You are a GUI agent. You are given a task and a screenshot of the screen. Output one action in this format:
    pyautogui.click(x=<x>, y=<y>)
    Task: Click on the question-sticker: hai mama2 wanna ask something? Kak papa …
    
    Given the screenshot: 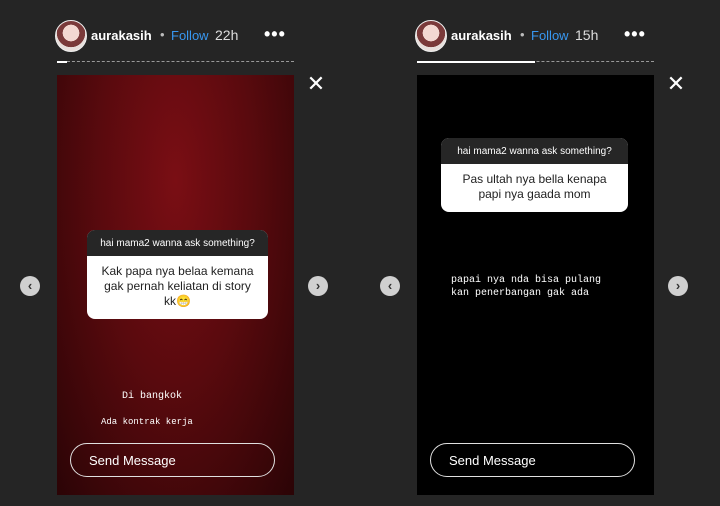 What is the action you would take?
    pyautogui.click(x=177, y=274)
    